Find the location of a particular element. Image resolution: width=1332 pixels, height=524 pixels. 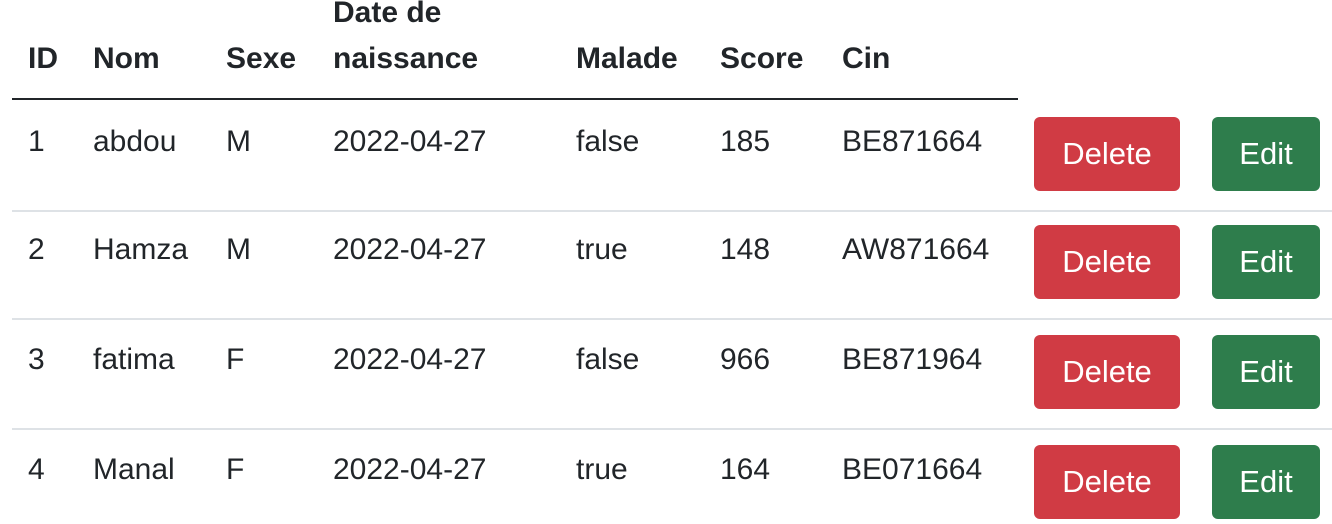

cell-score: 164 is located at coordinates (745, 469).